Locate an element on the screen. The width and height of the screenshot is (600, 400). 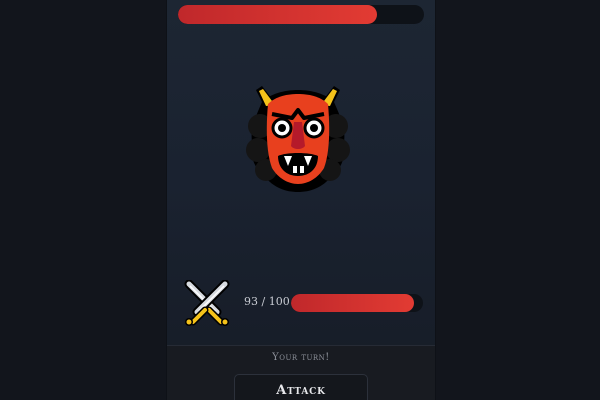
ogre-icon is located at coordinates (298, 139).